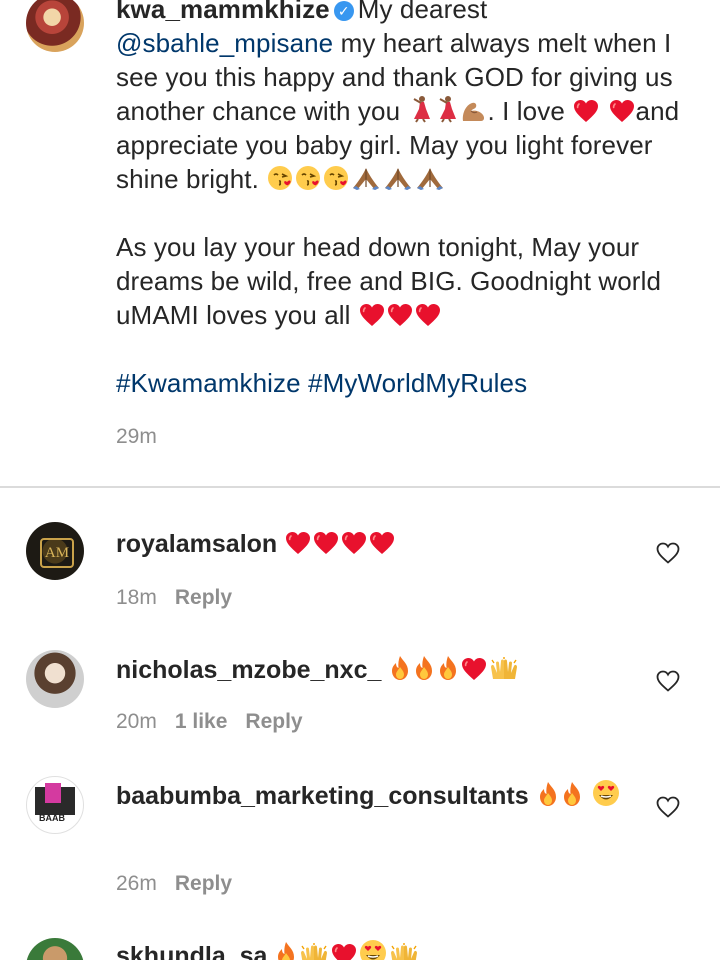  What do you see at coordinates (223, 12) in the screenshot?
I see `caption-username: kwa_mammkhize` at bounding box center [223, 12].